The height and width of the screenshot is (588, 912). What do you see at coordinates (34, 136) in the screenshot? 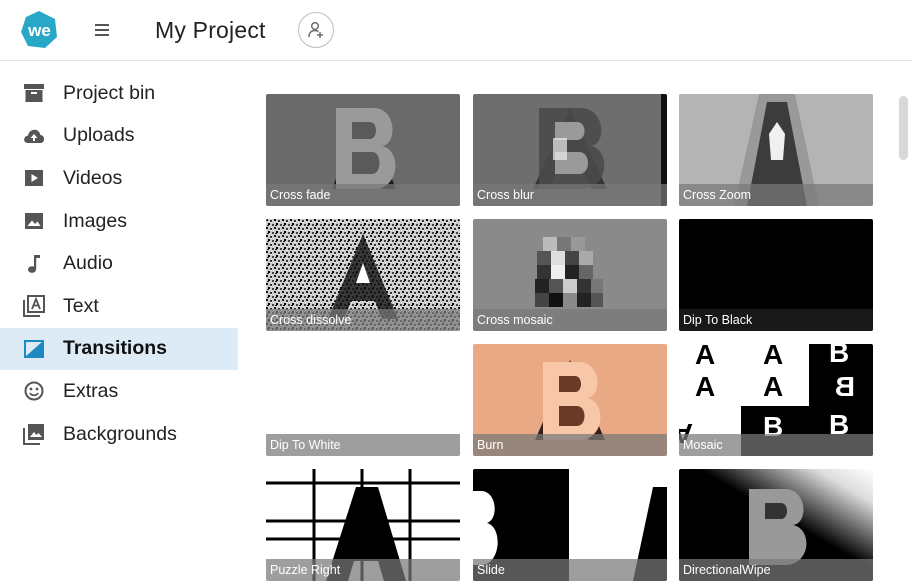
I see `cloud-upload-icon` at bounding box center [34, 136].